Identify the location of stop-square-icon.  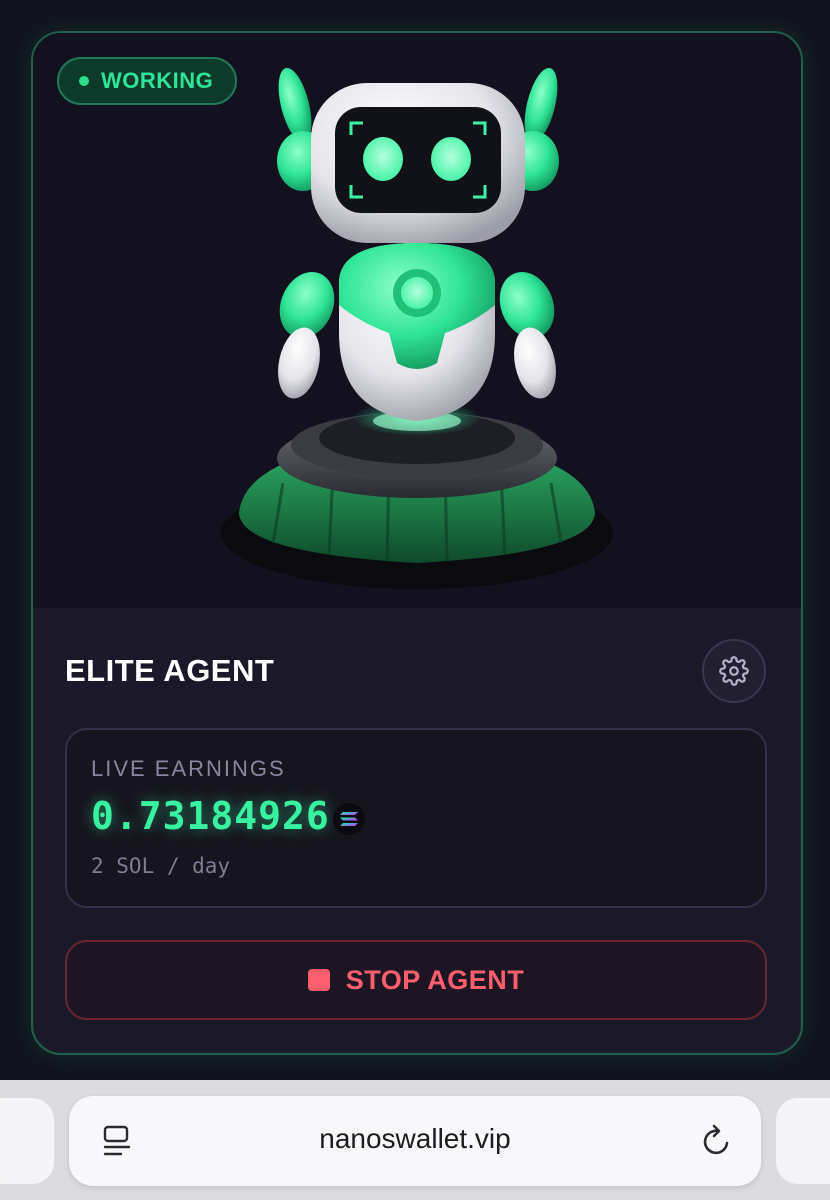
(318, 980).